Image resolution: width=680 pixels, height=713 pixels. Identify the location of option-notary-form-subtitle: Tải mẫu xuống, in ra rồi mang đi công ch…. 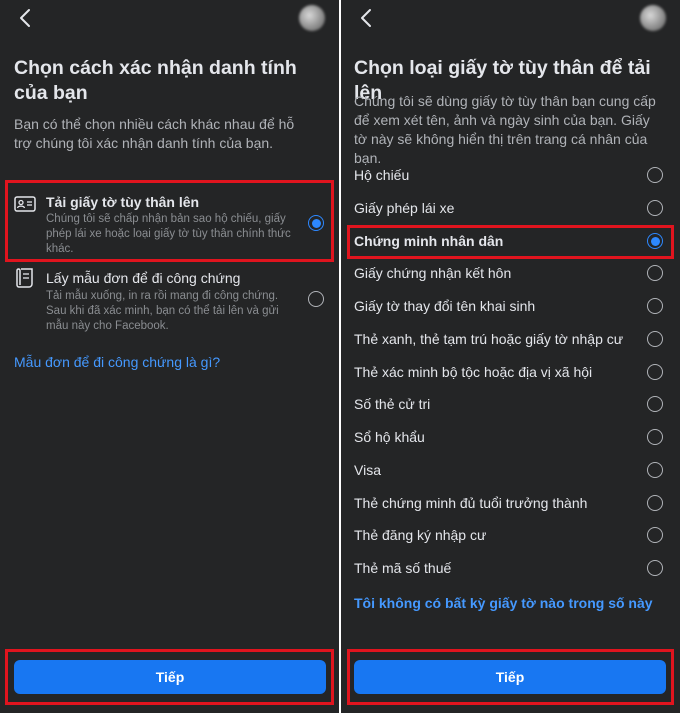
(162, 311).